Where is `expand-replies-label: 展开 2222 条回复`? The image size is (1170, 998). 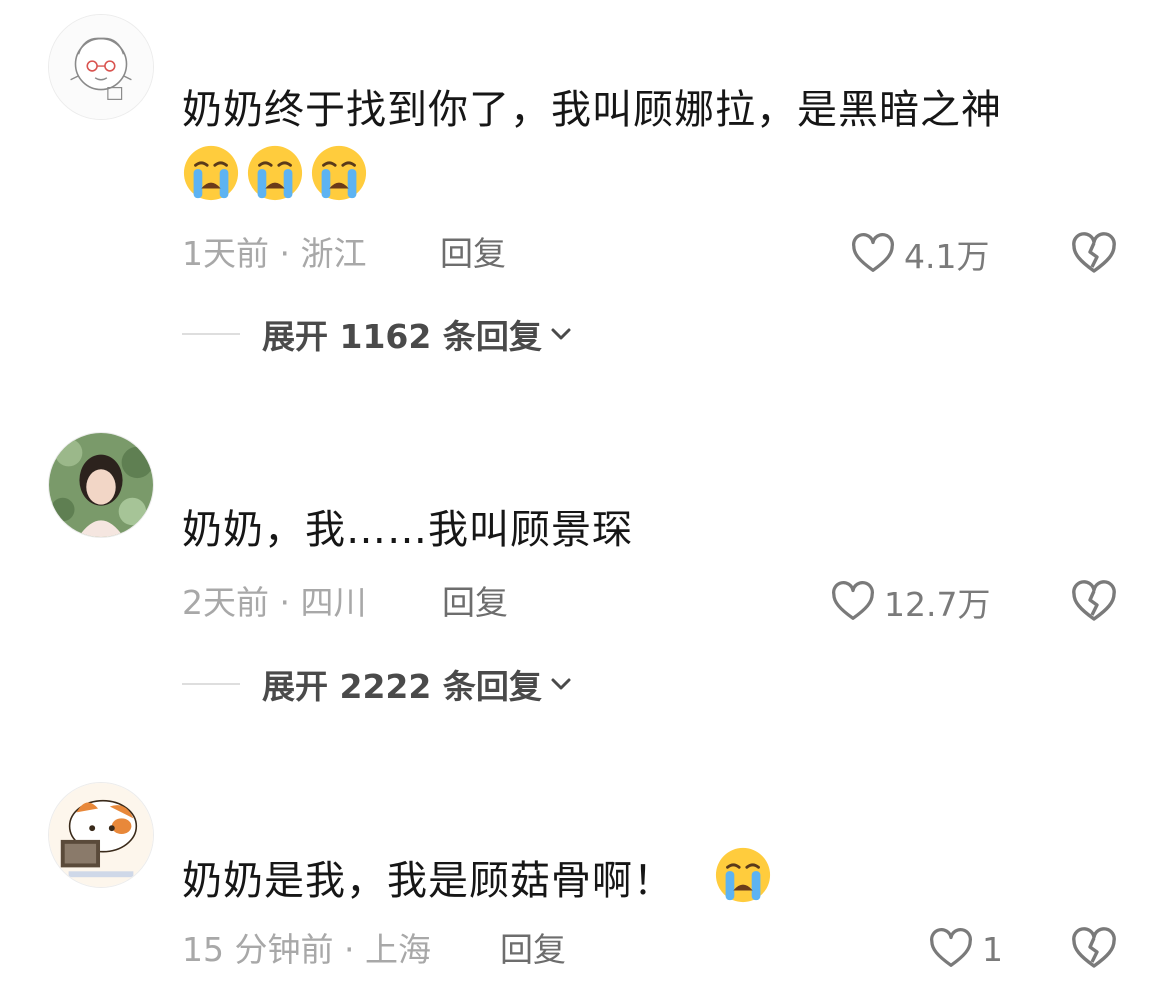
expand-replies-label: 展开 2222 条回复 is located at coordinates (402, 686).